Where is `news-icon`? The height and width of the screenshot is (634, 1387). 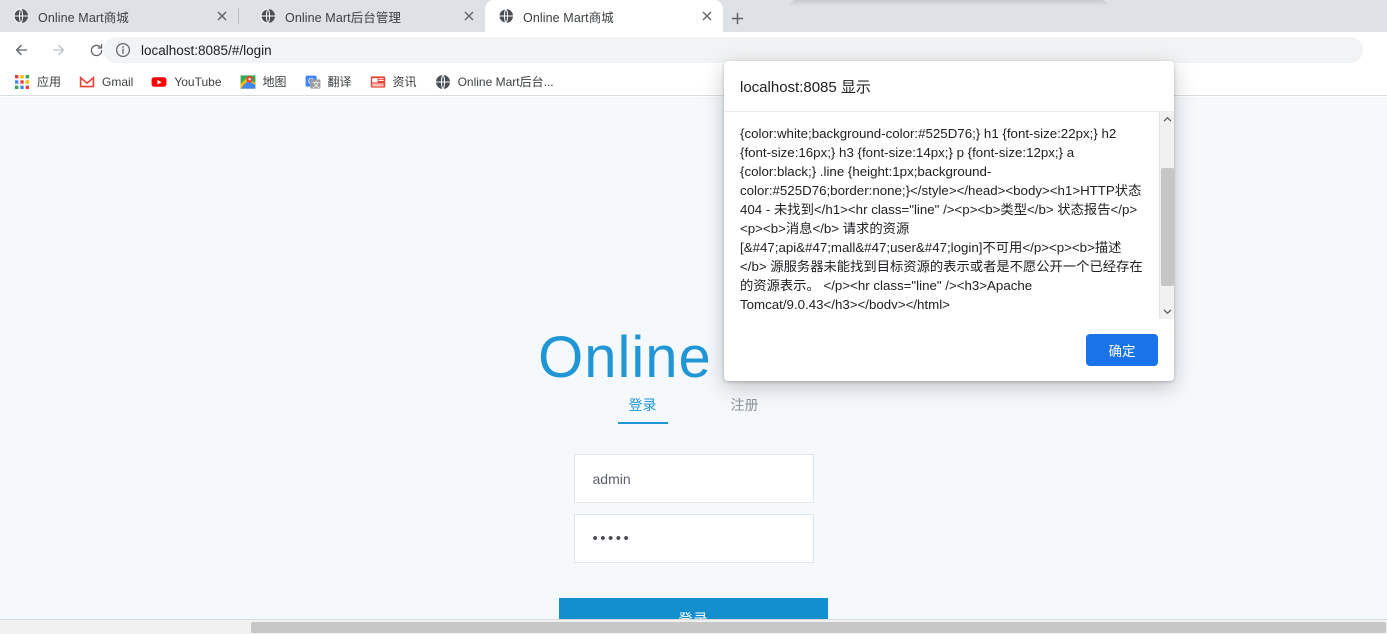 news-icon is located at coordinates (378, 82).